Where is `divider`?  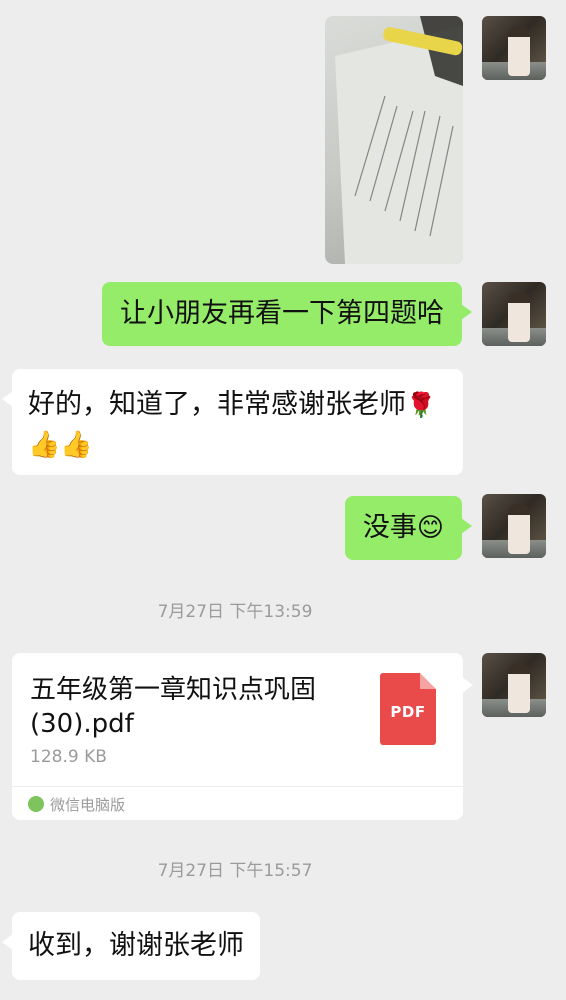 divider is located at coordinates (237, 786).